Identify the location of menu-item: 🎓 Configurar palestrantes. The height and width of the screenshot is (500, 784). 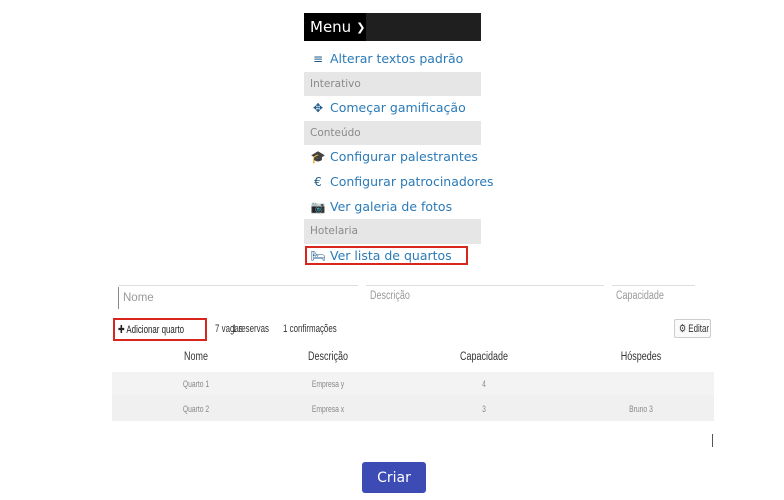
(392, 157).